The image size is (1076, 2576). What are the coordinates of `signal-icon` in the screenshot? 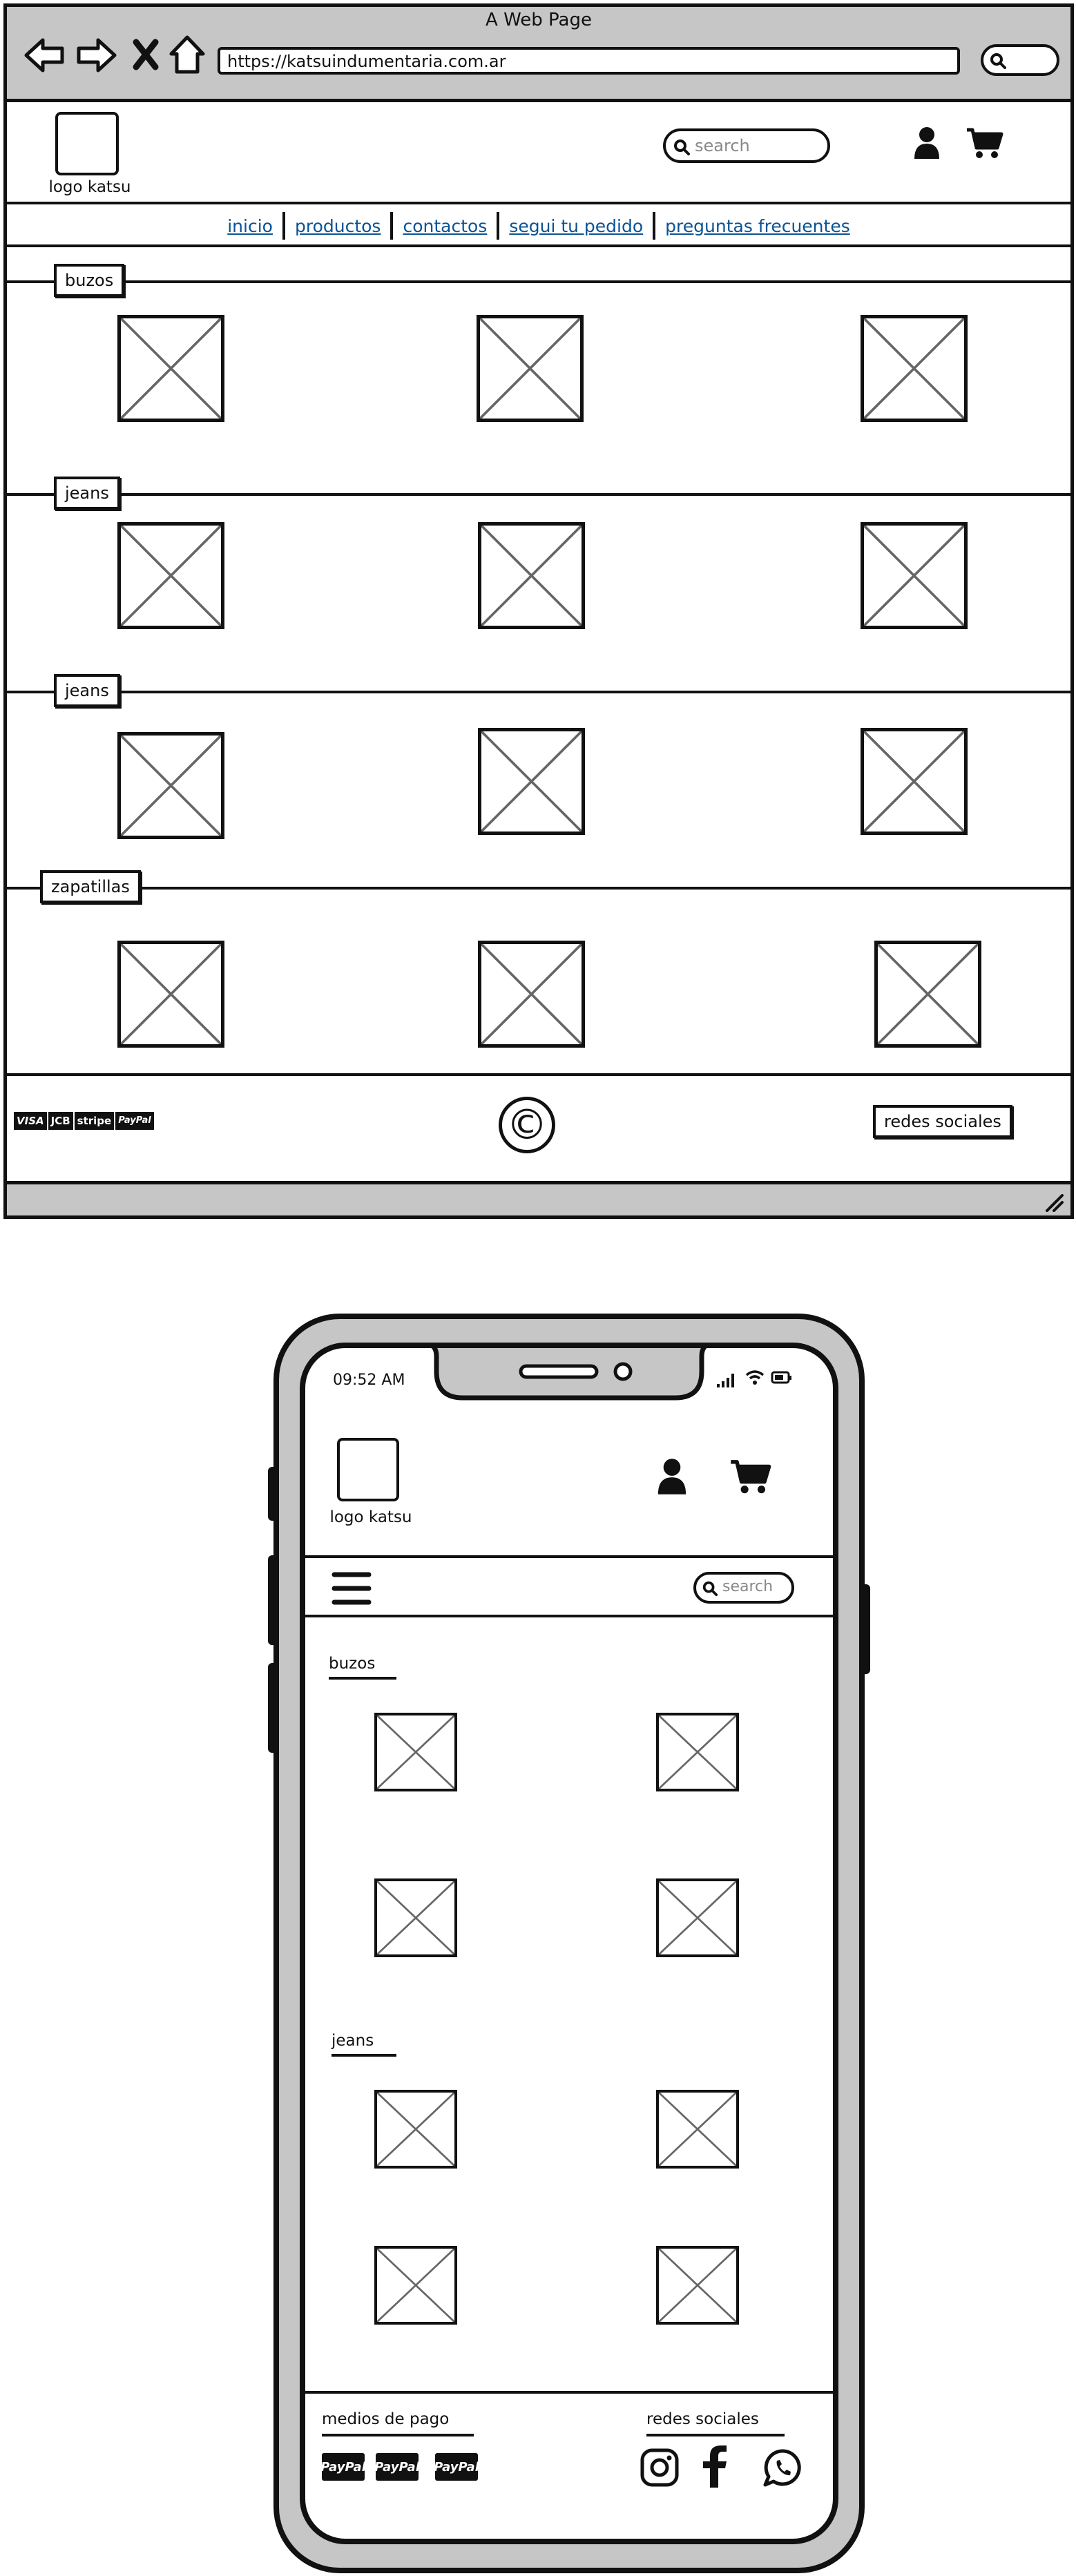 It's located at (725, 1380).